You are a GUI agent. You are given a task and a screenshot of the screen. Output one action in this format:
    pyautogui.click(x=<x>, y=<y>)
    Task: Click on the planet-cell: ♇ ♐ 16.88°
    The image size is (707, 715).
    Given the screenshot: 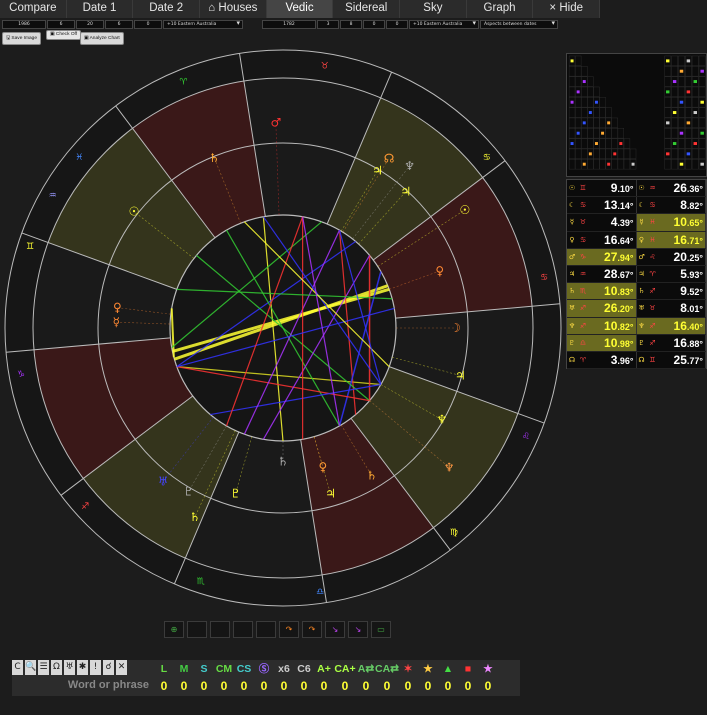 What is the action you would take?
    pyautogui.click(x=671, y=342)
    